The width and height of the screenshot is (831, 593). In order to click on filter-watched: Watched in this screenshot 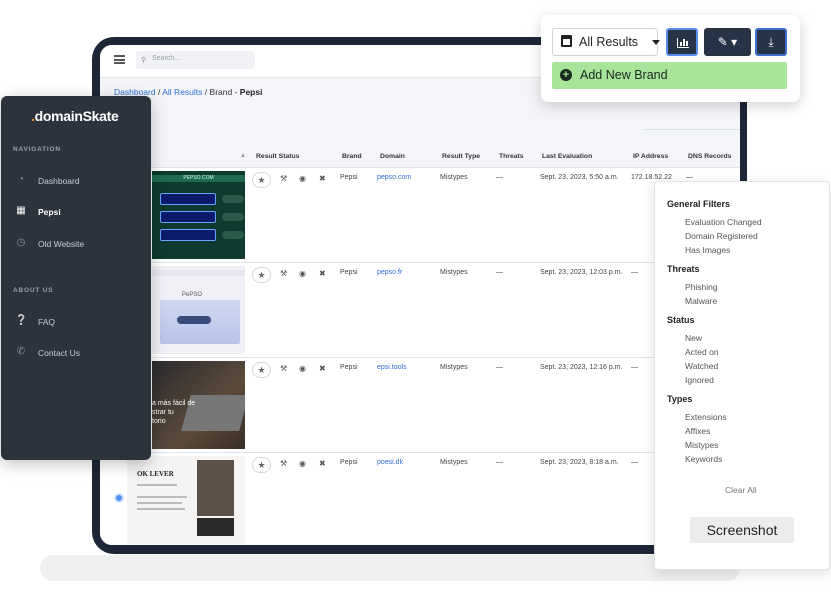, I will do `click(701, 366)`.